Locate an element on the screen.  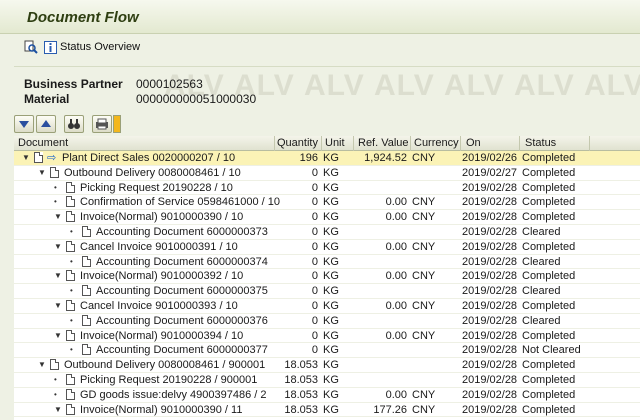
document-cell: Accounting Document 6000000374 is located at coordinates (182, 262).